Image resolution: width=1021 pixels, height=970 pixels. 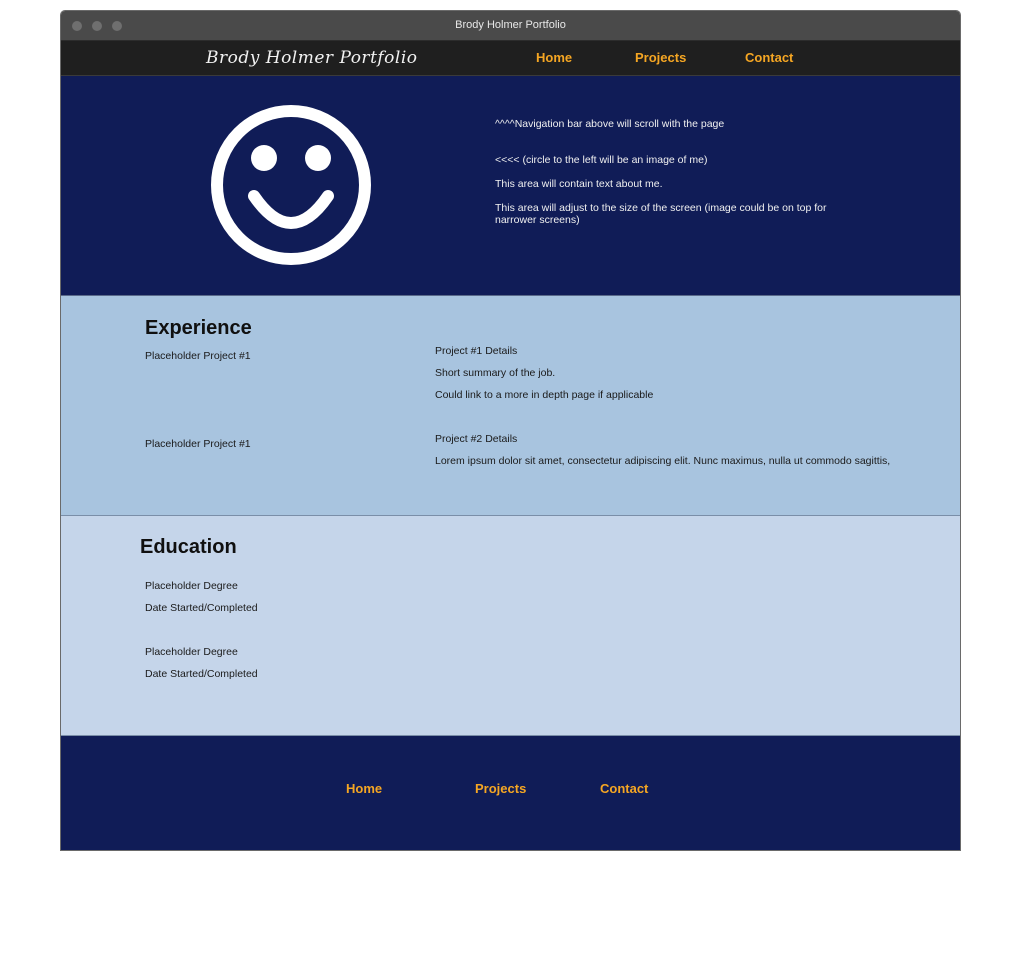 I want to click on footer: Home Projects Contact, so click(x=510, y=793).